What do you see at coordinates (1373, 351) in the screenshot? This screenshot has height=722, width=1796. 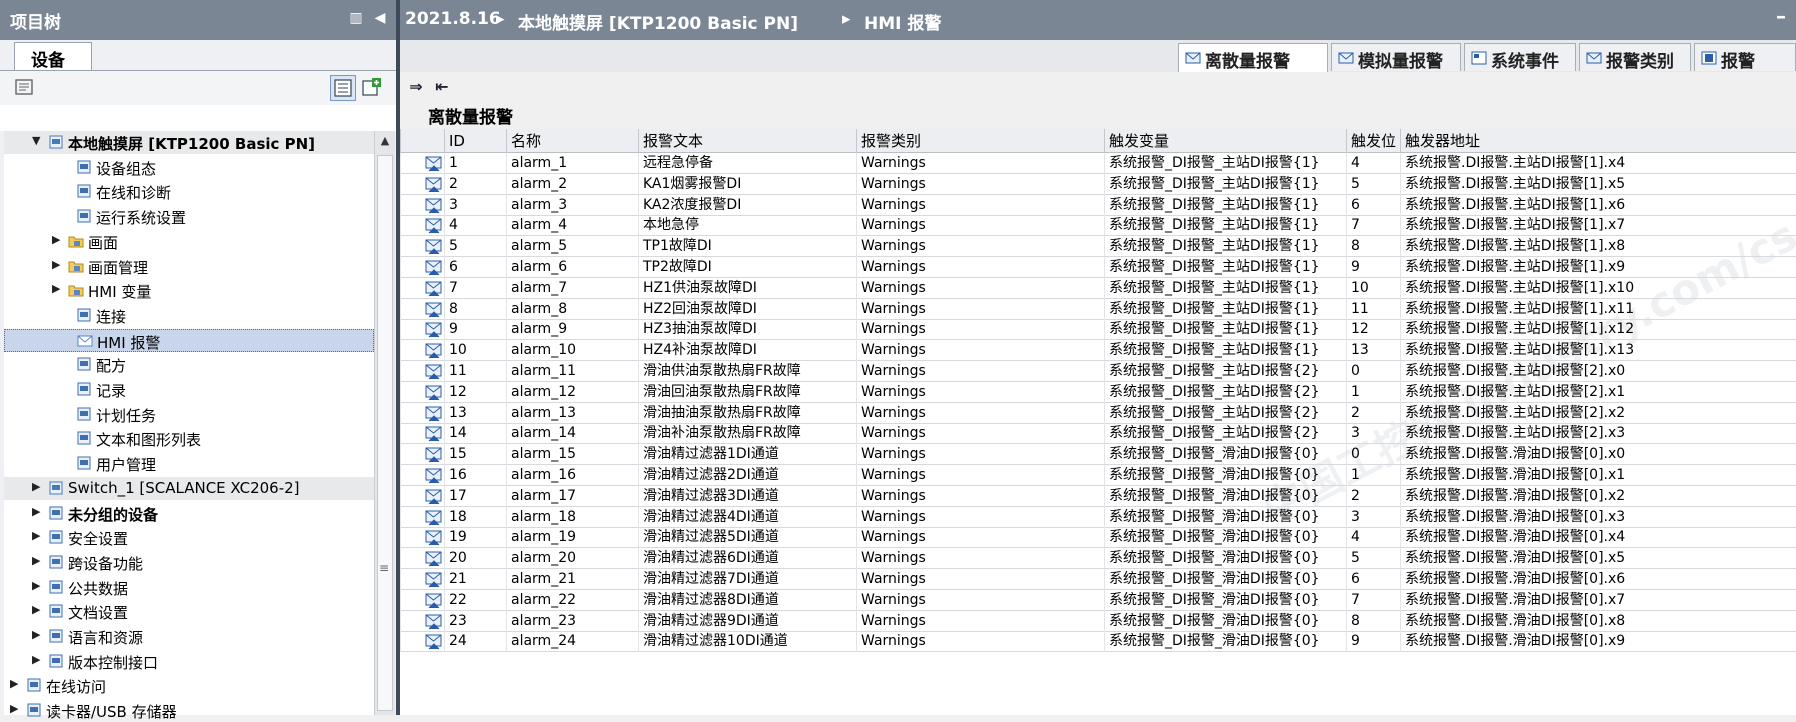 I see `trigger-bit-cell: 13` at bounding box center [1373, 351].